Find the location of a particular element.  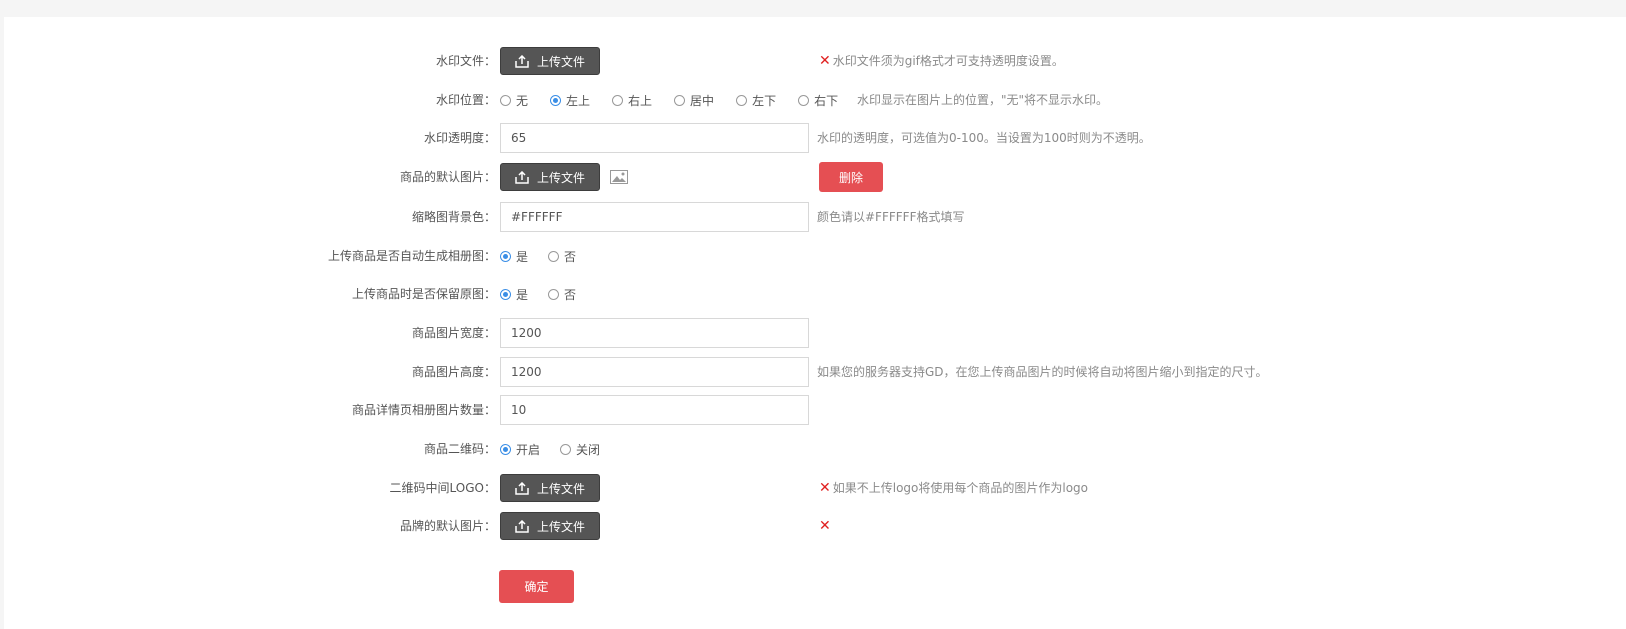

row-gallery-count: 商品详情页相册图片数量： is located at coordinates (815, 410).